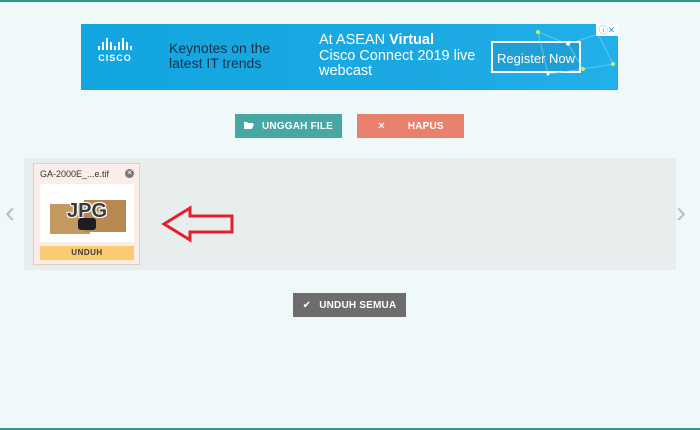  I want to click on chevron-left-icon: ‹, so click(10, 213).